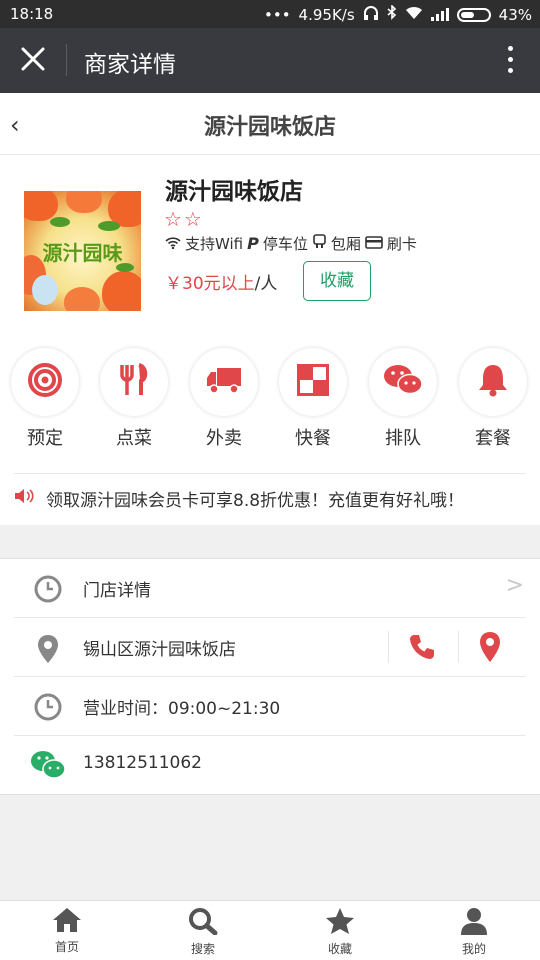 This screenshot has height=960, width=540. What do you see at coordinates (511, 61) in the screenshot?
I see `more-icon` at bounding box center [511, 61].